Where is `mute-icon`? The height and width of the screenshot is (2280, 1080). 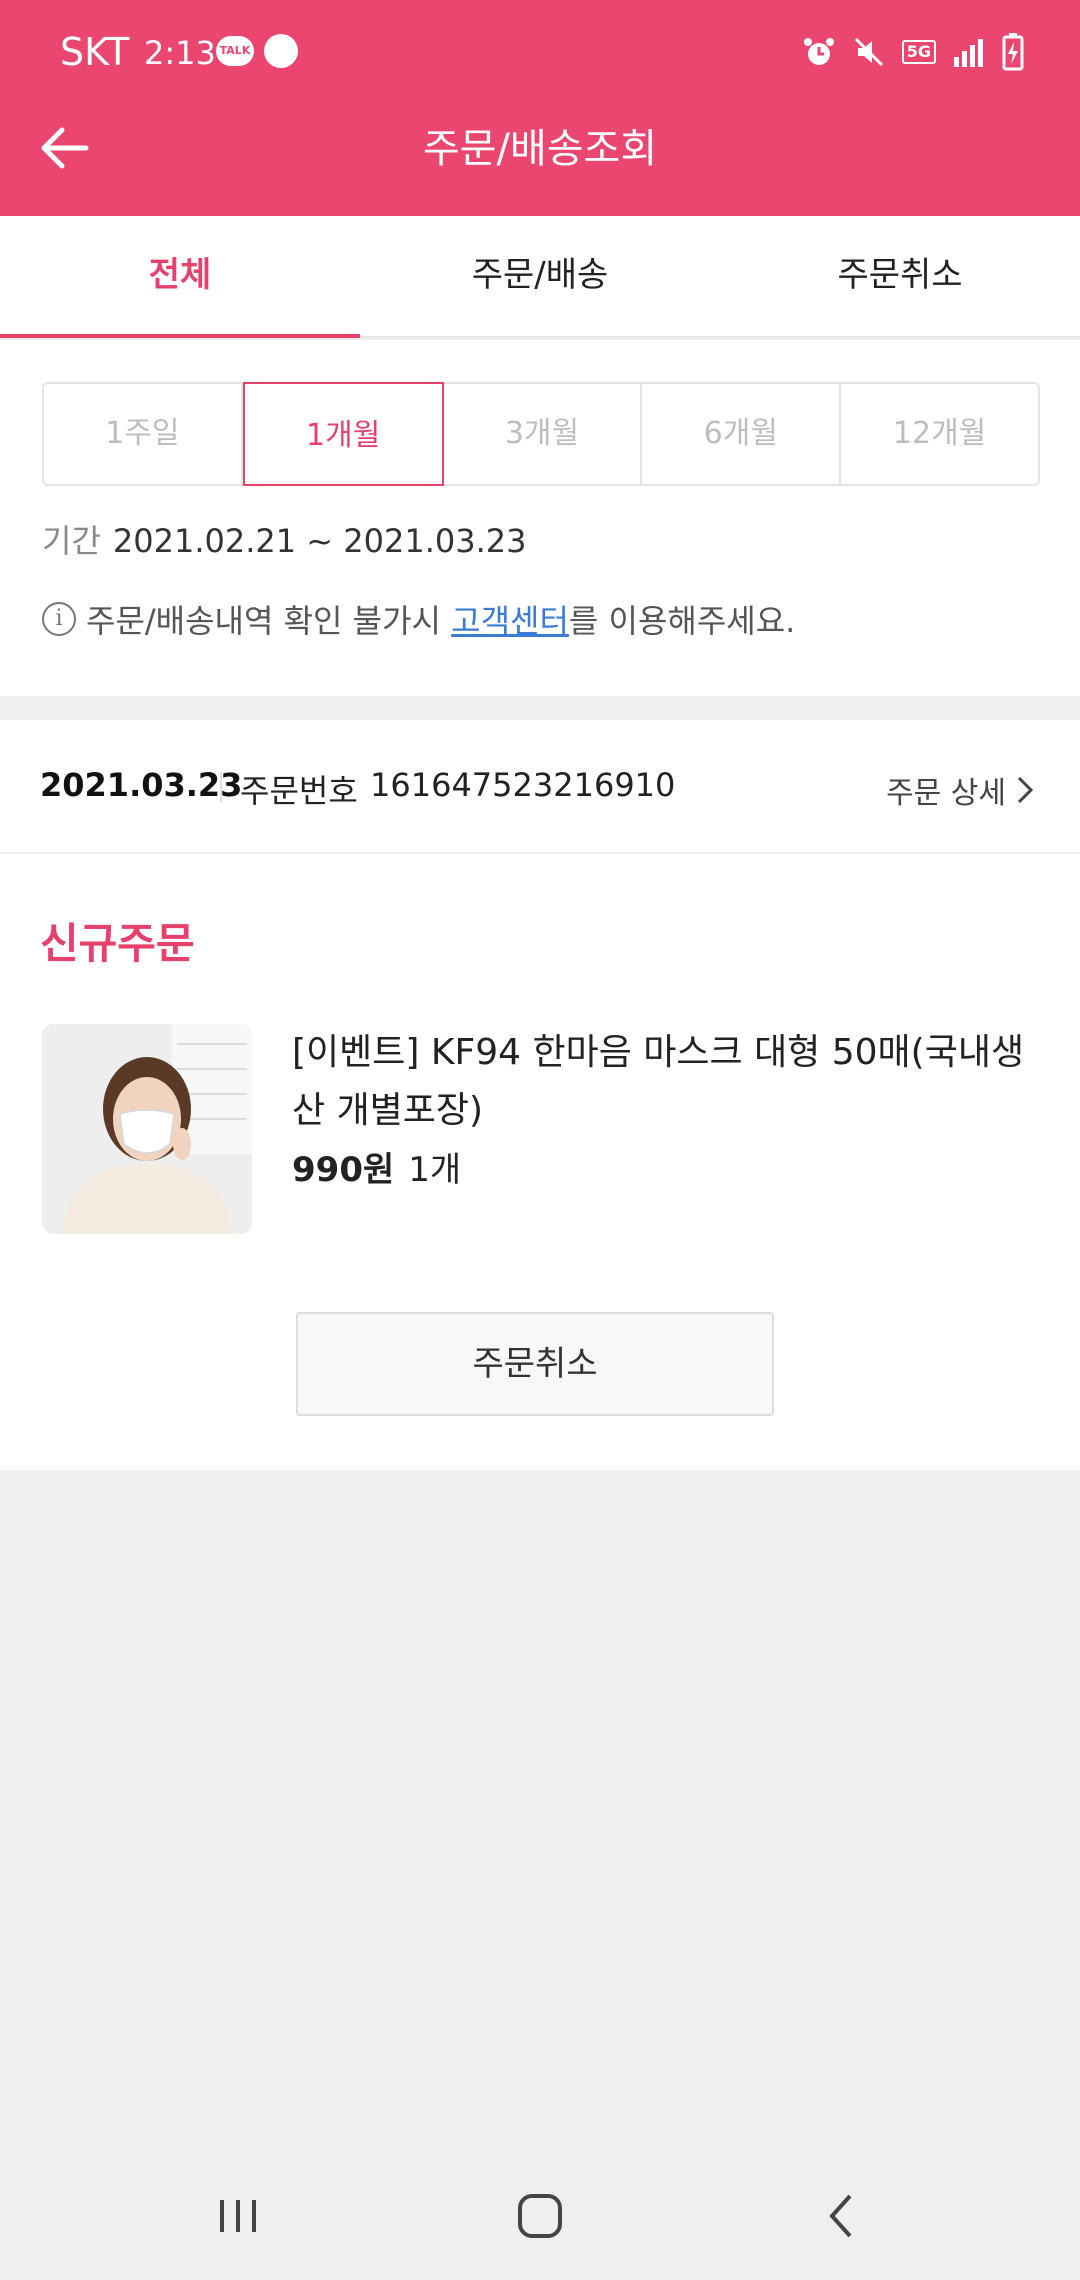
mute-icon is located at coordinates (868, 52).